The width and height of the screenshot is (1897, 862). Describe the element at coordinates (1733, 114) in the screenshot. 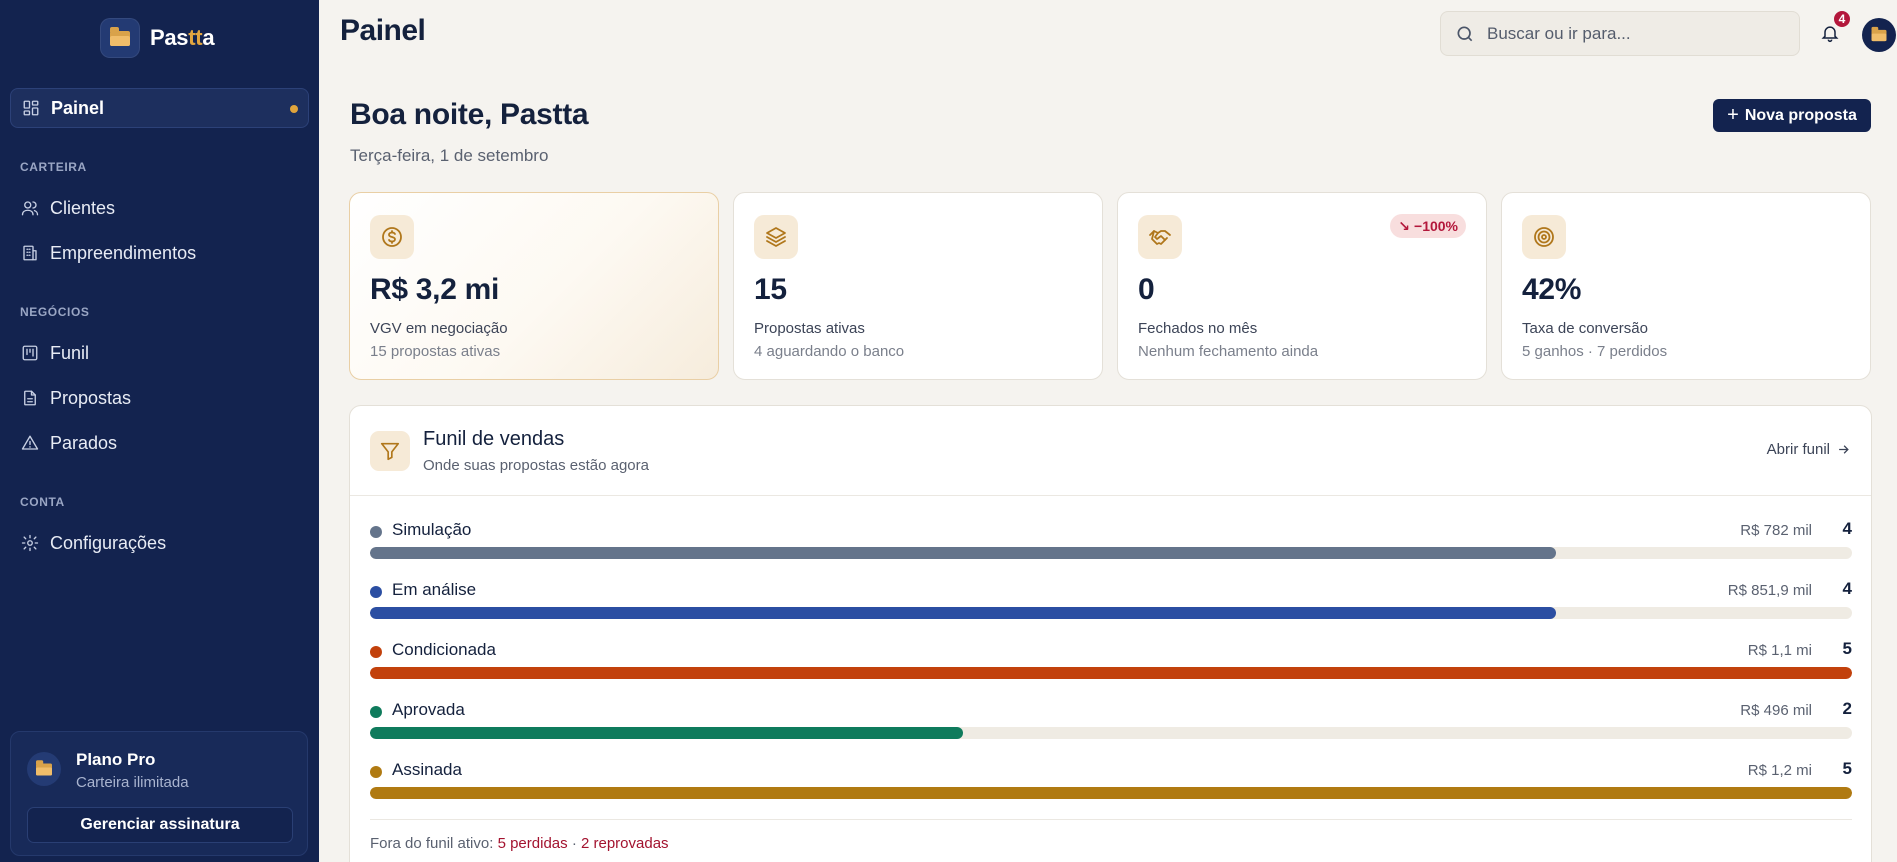

I see `plus-icon: +` at that location.